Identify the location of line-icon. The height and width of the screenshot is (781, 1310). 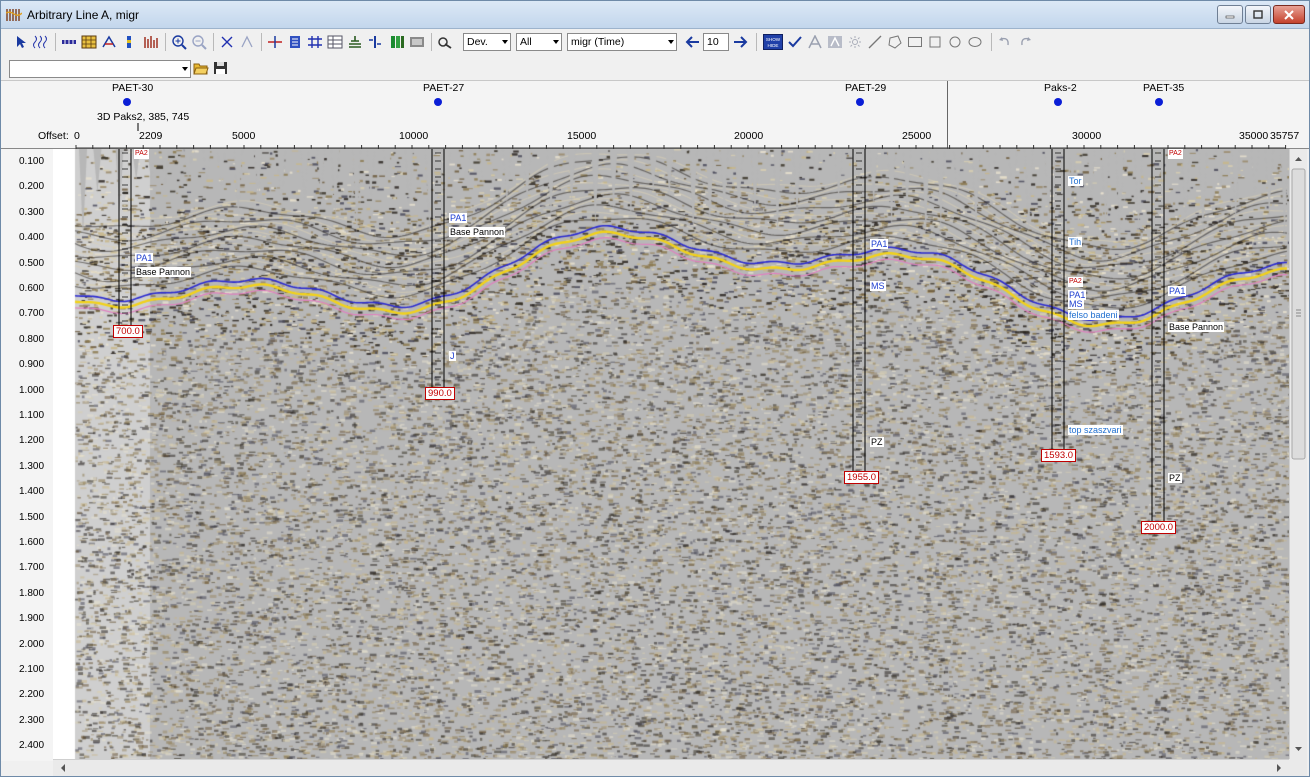
(875, 42).